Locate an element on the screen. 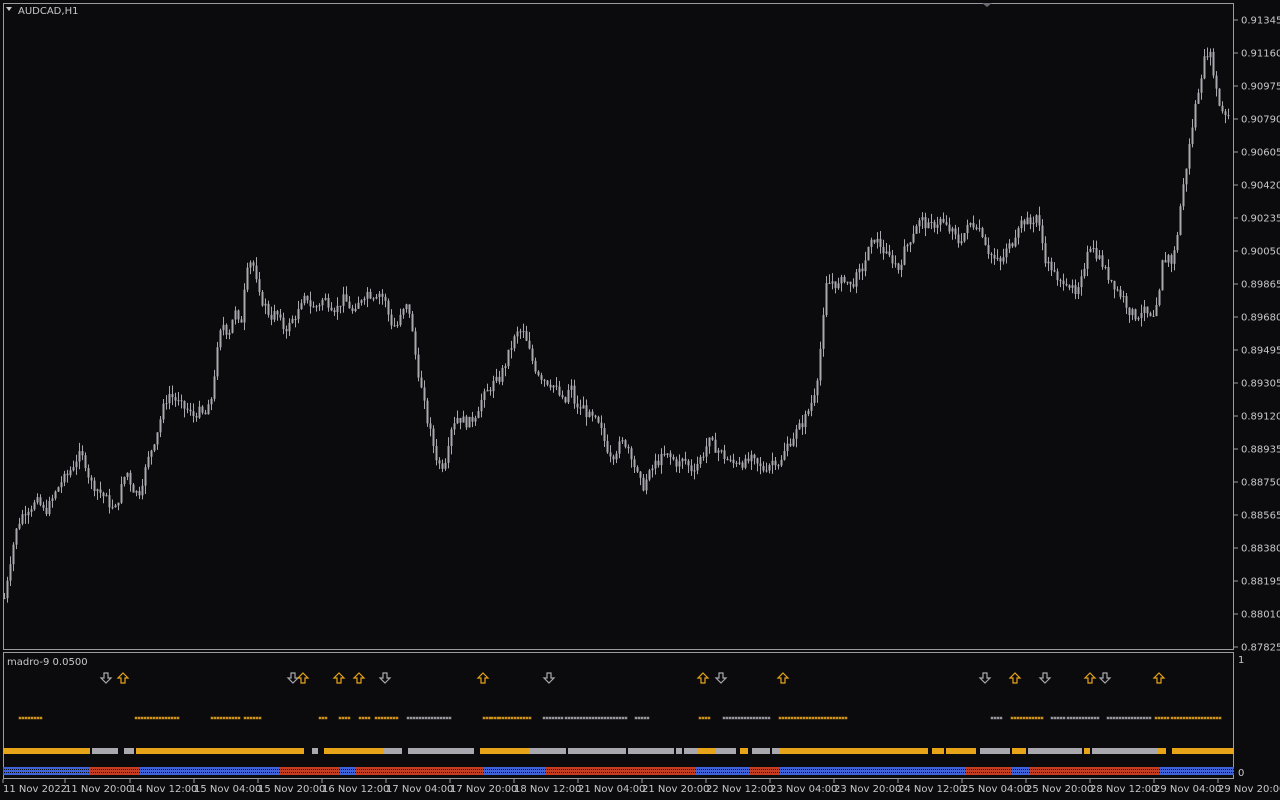 This screenshot has width=1280, height=800. y-tick-label: 0.87825 is located at coordinates (1260, 648).